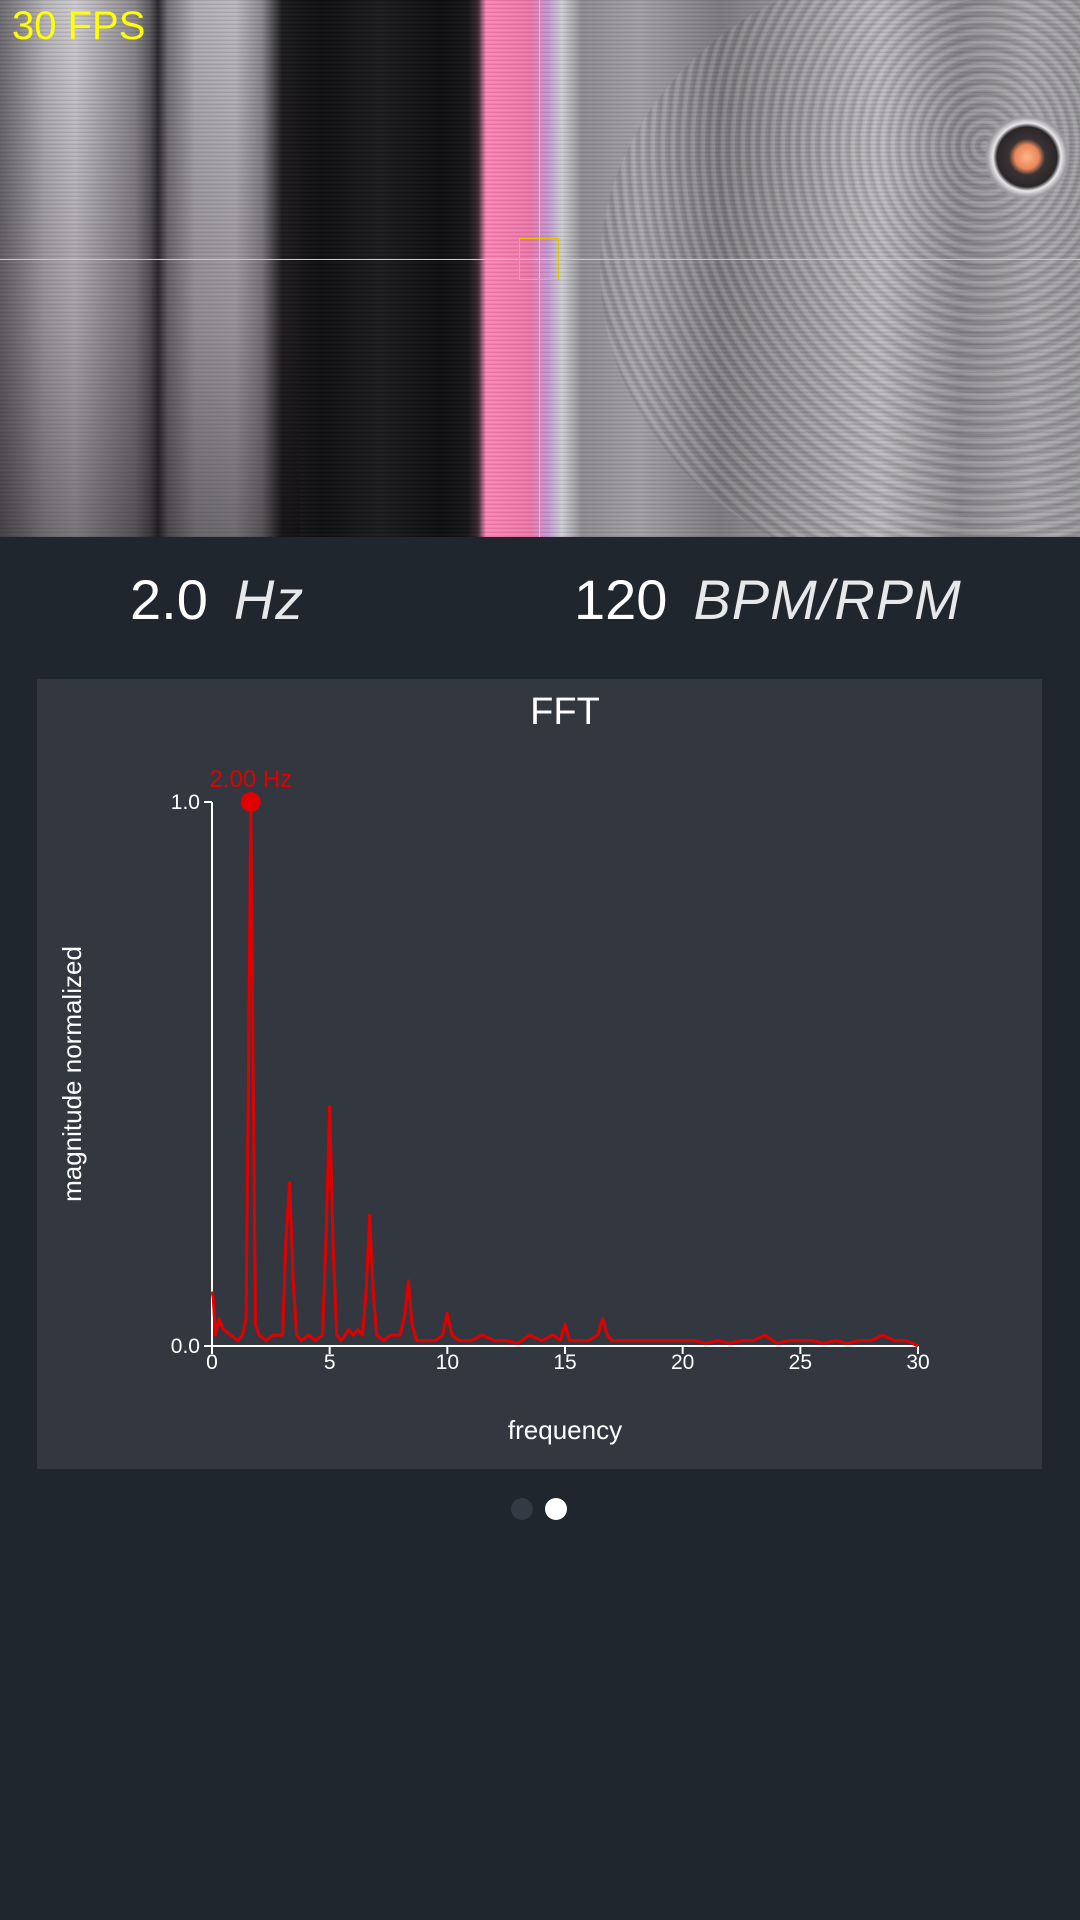 This screenshot has width=1080, height=1920. I want to click on page-indicator-dot-2-active, so click(556, 1509).